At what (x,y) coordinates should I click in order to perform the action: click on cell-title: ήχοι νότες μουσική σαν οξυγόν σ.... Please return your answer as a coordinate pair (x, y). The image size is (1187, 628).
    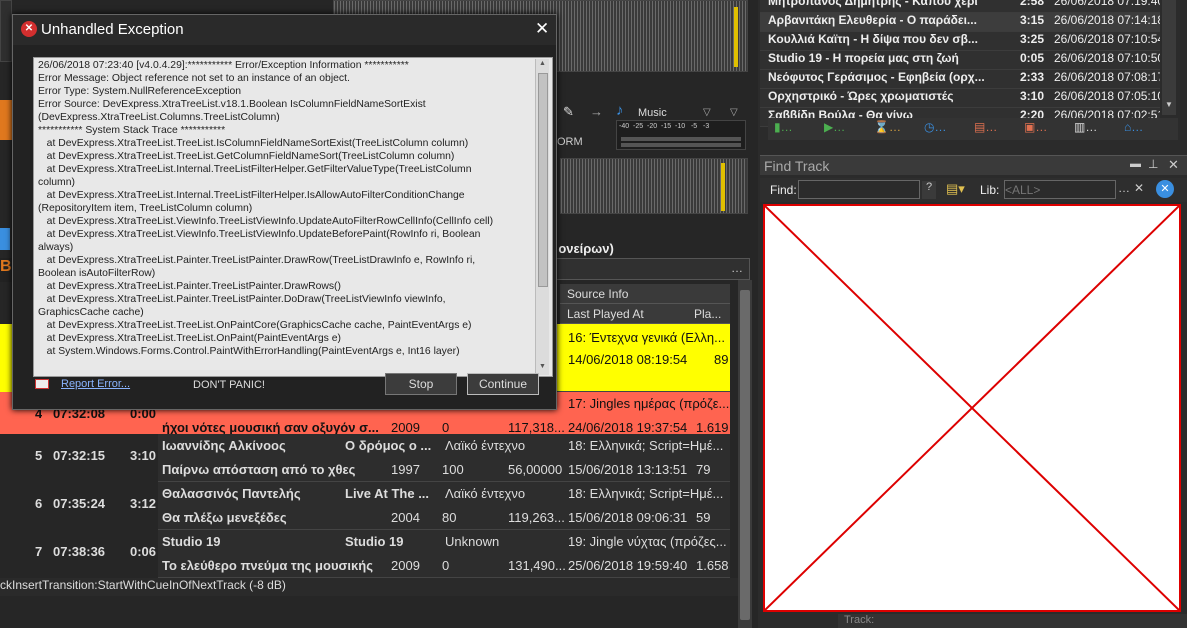
    Looking at the image, I should click on (270, 427).